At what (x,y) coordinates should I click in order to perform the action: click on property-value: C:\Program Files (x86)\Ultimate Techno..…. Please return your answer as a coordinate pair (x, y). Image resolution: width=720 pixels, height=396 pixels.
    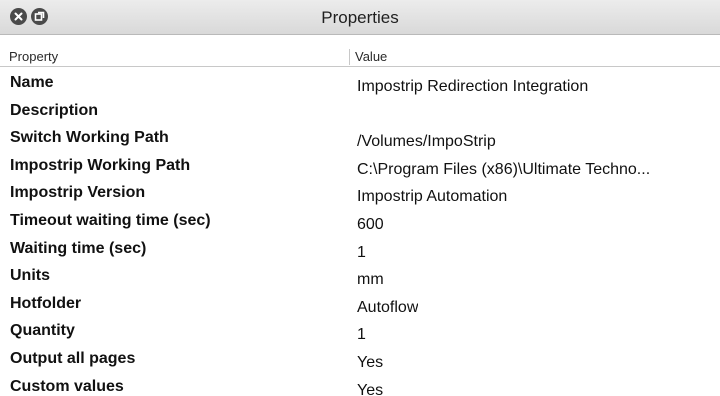
    Looking at the image, I should click on (503, 170).